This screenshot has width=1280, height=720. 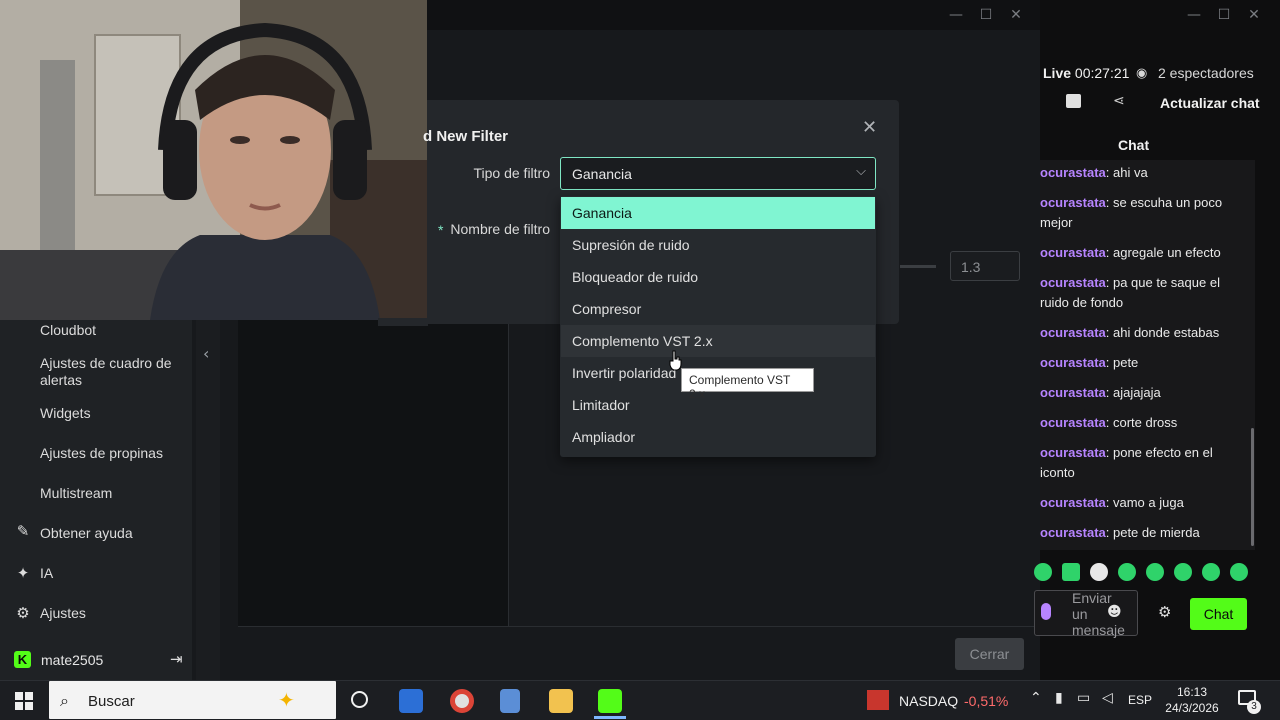 What do you see at coordinates (1112, 502) in the screenshot?
I see `chat-message: ocurastata: vamo a juga` at bounding box center [1112, 502].